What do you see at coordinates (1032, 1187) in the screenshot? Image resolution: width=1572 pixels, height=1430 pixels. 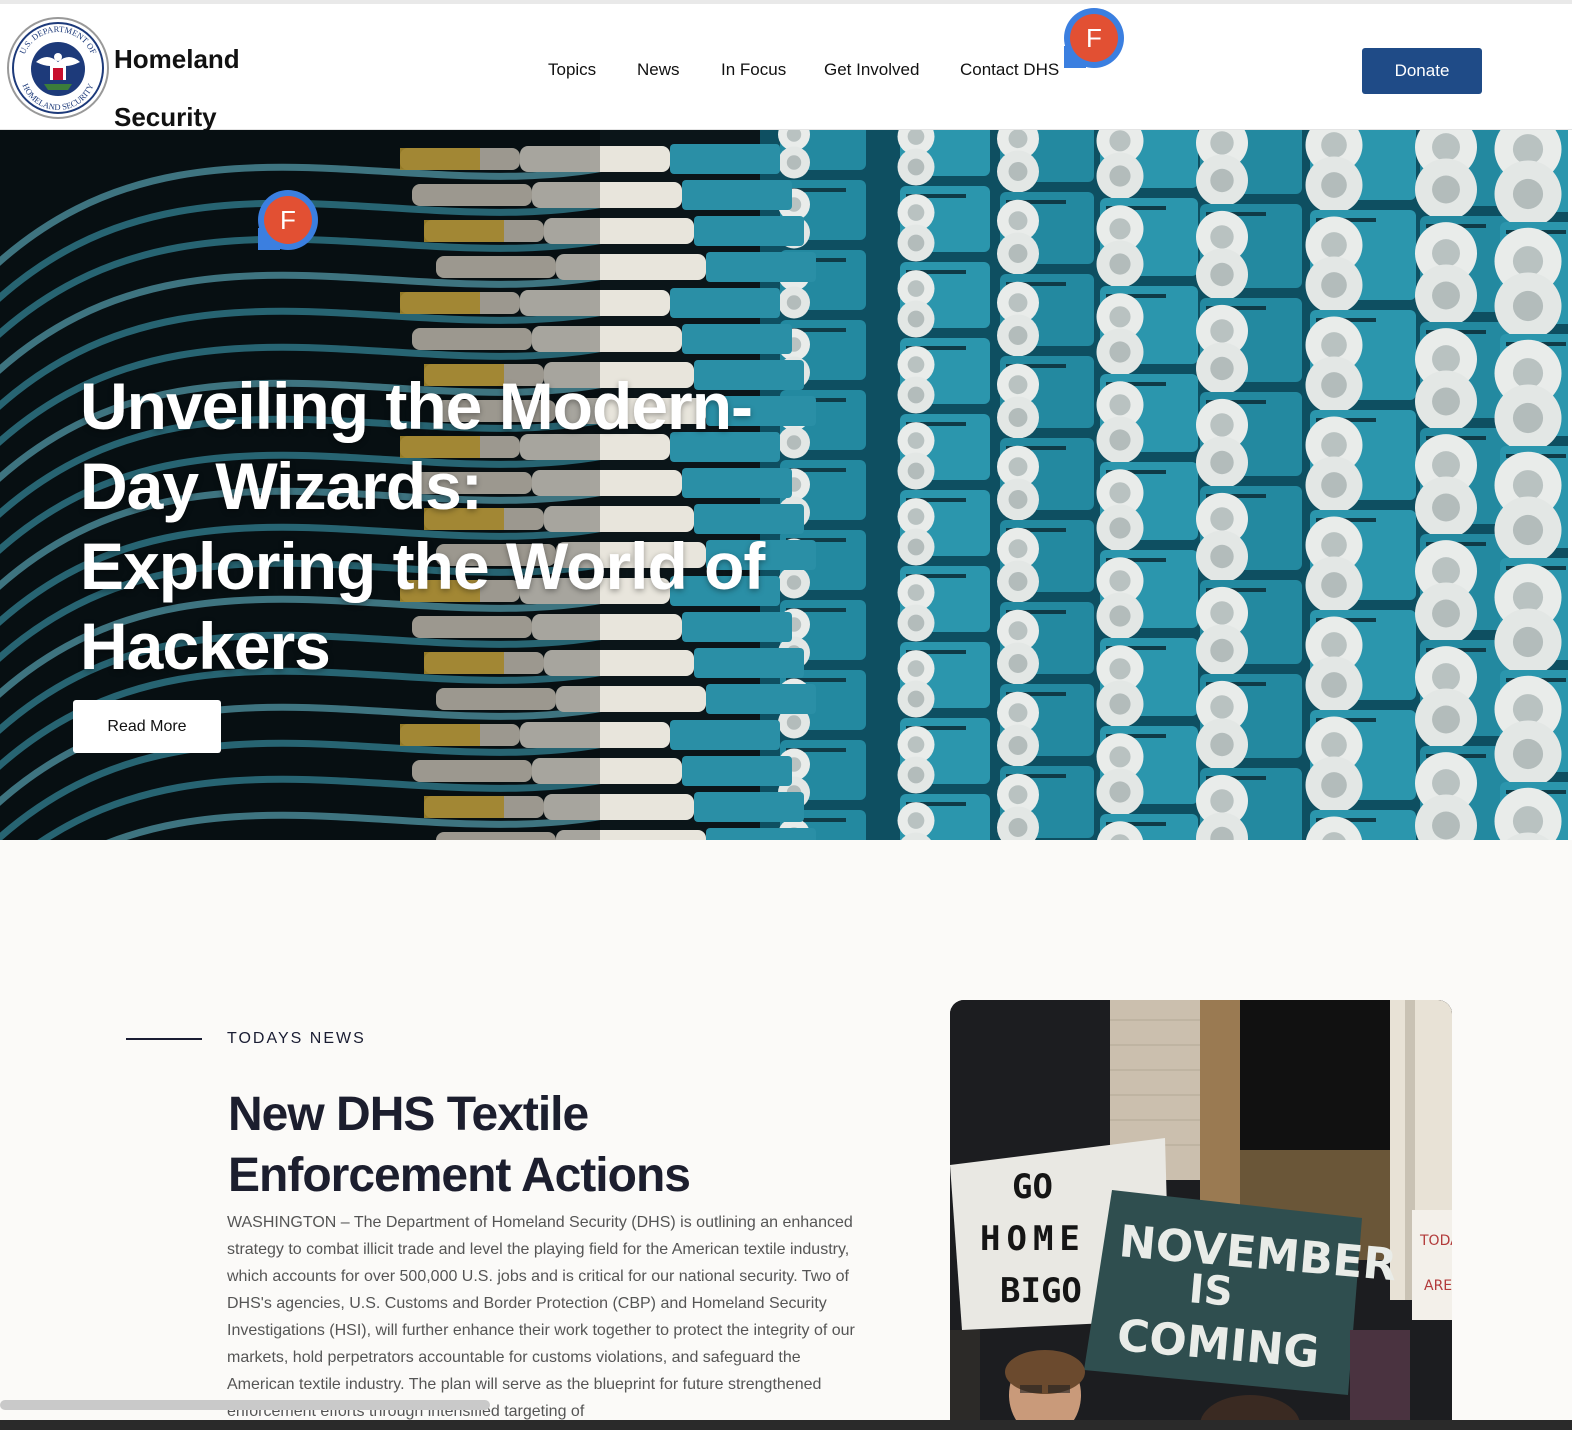 I see `sign-text-go: GO` at bounding box center [1032, 1187].